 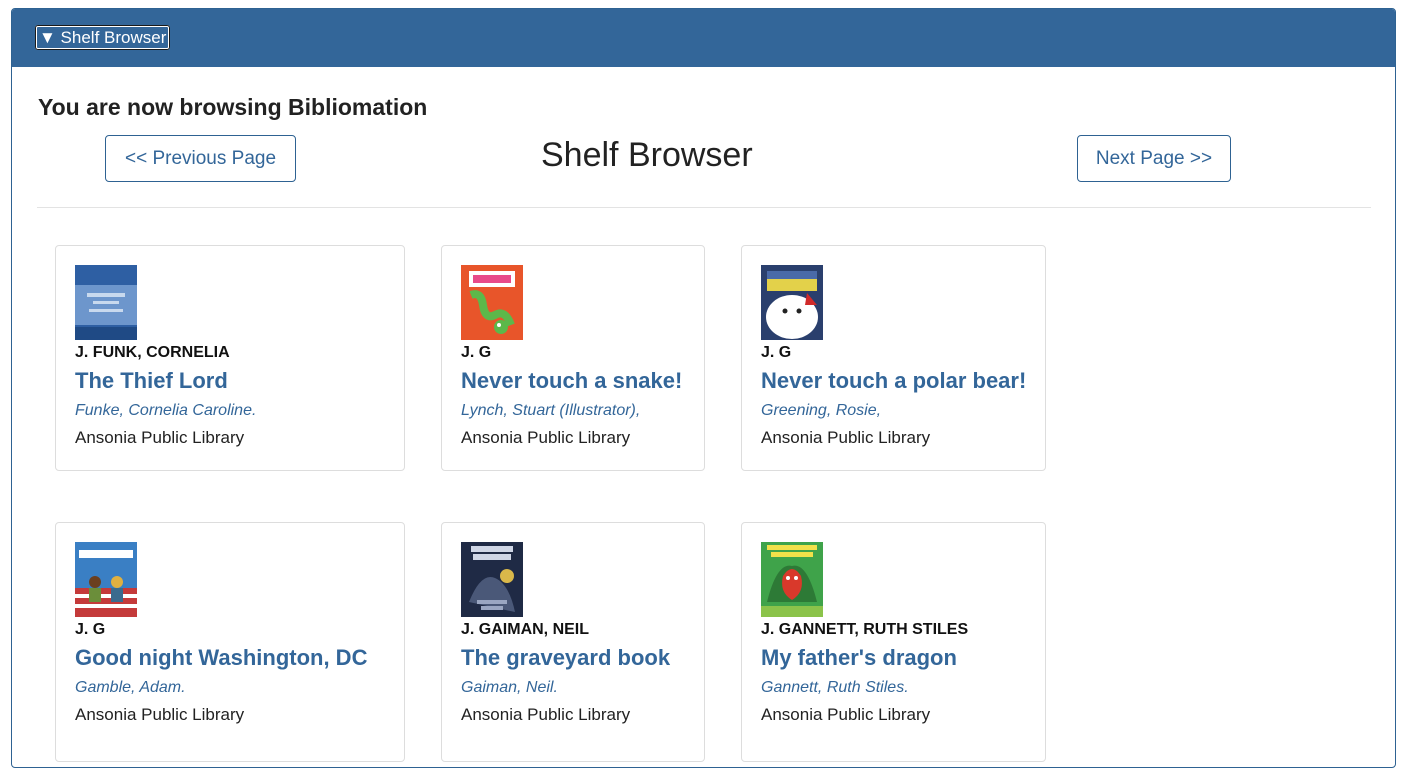 I want to click on book-author: Lynch, Stuart (Illustrator),, so click(x=551, y=410).